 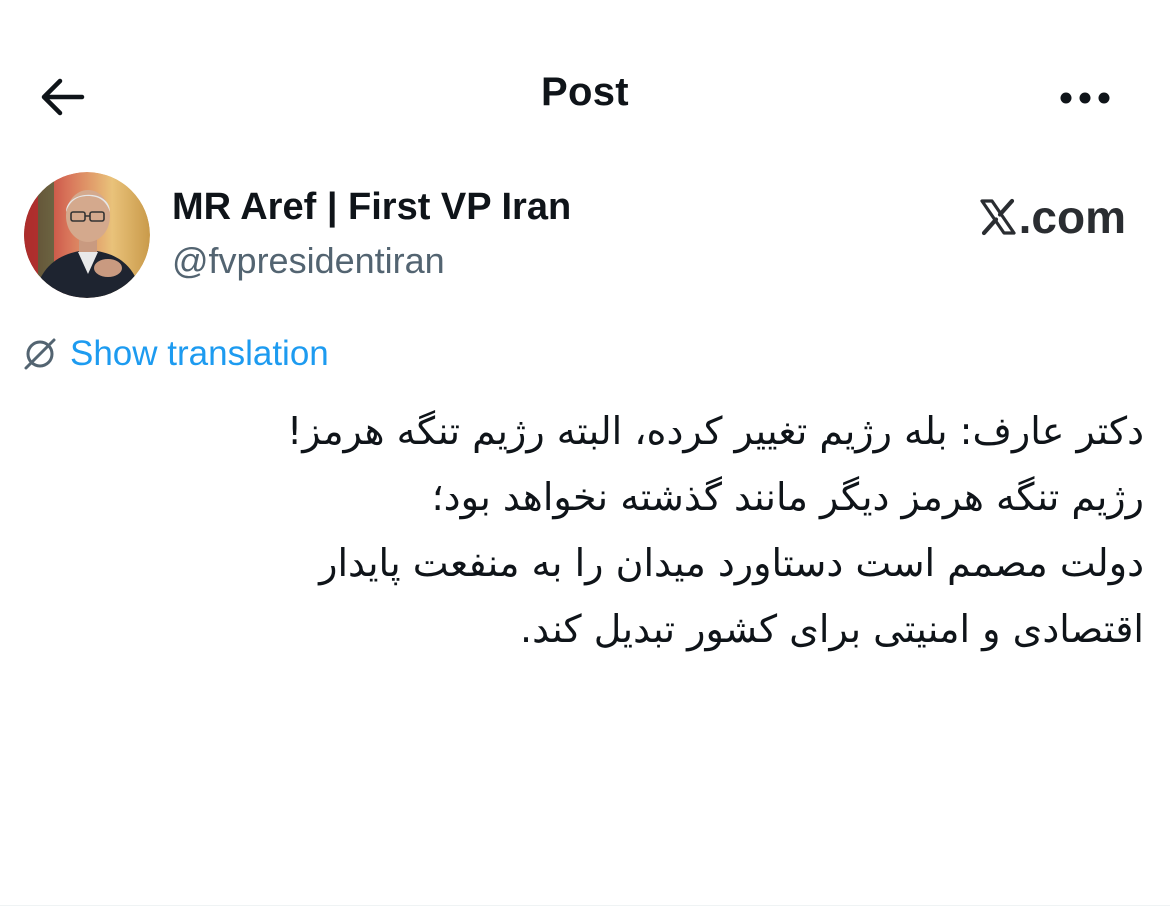 I want to click on globe-translate-icon, so click(x=40, y=354).